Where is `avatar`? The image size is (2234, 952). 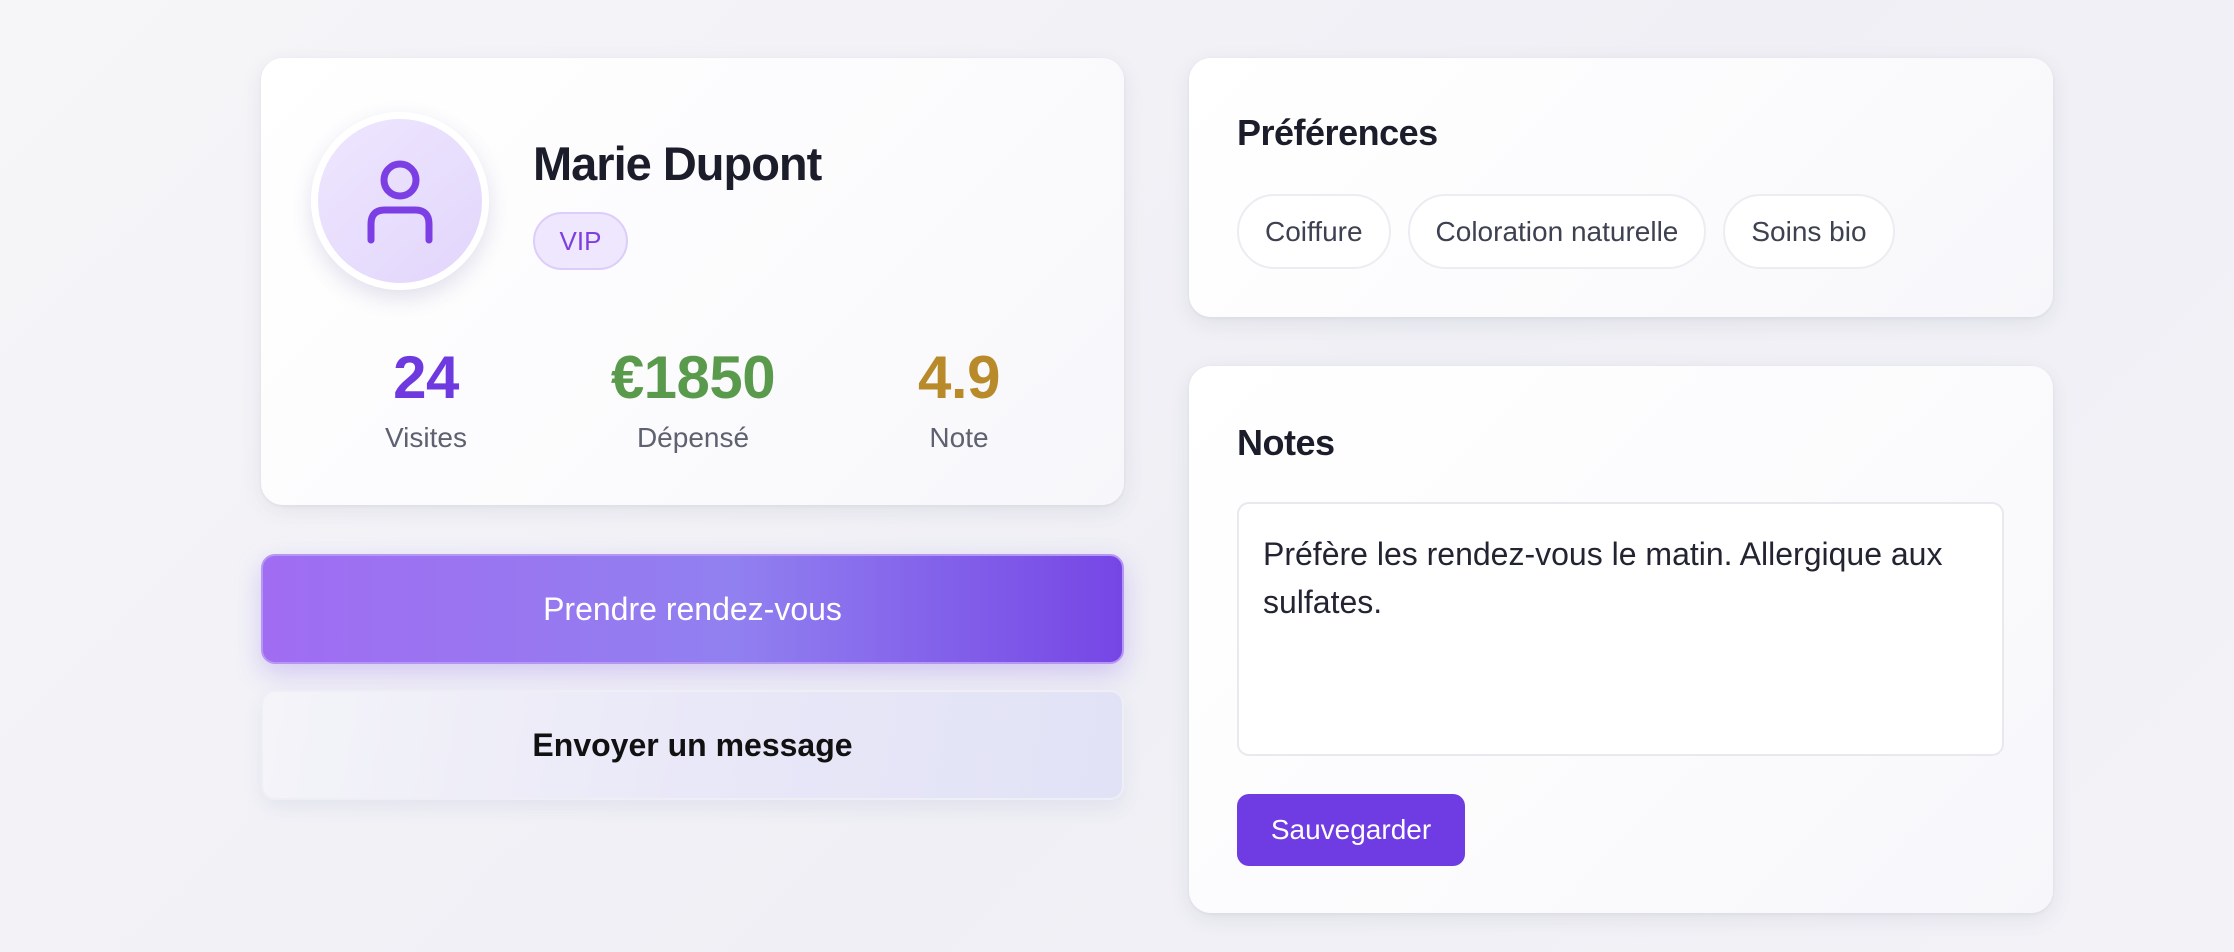
avatar is located at coordinates (400, 201).